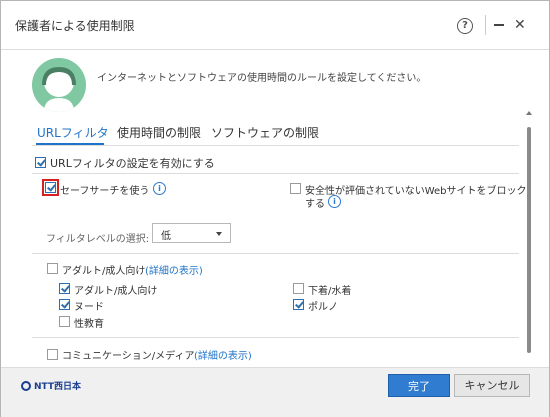 This screenshot has height=417, width=550. What do you see at coordinates (59, 85) in the screenshot?
I see `user-avatar-icon` at bounding box center [59, 85].